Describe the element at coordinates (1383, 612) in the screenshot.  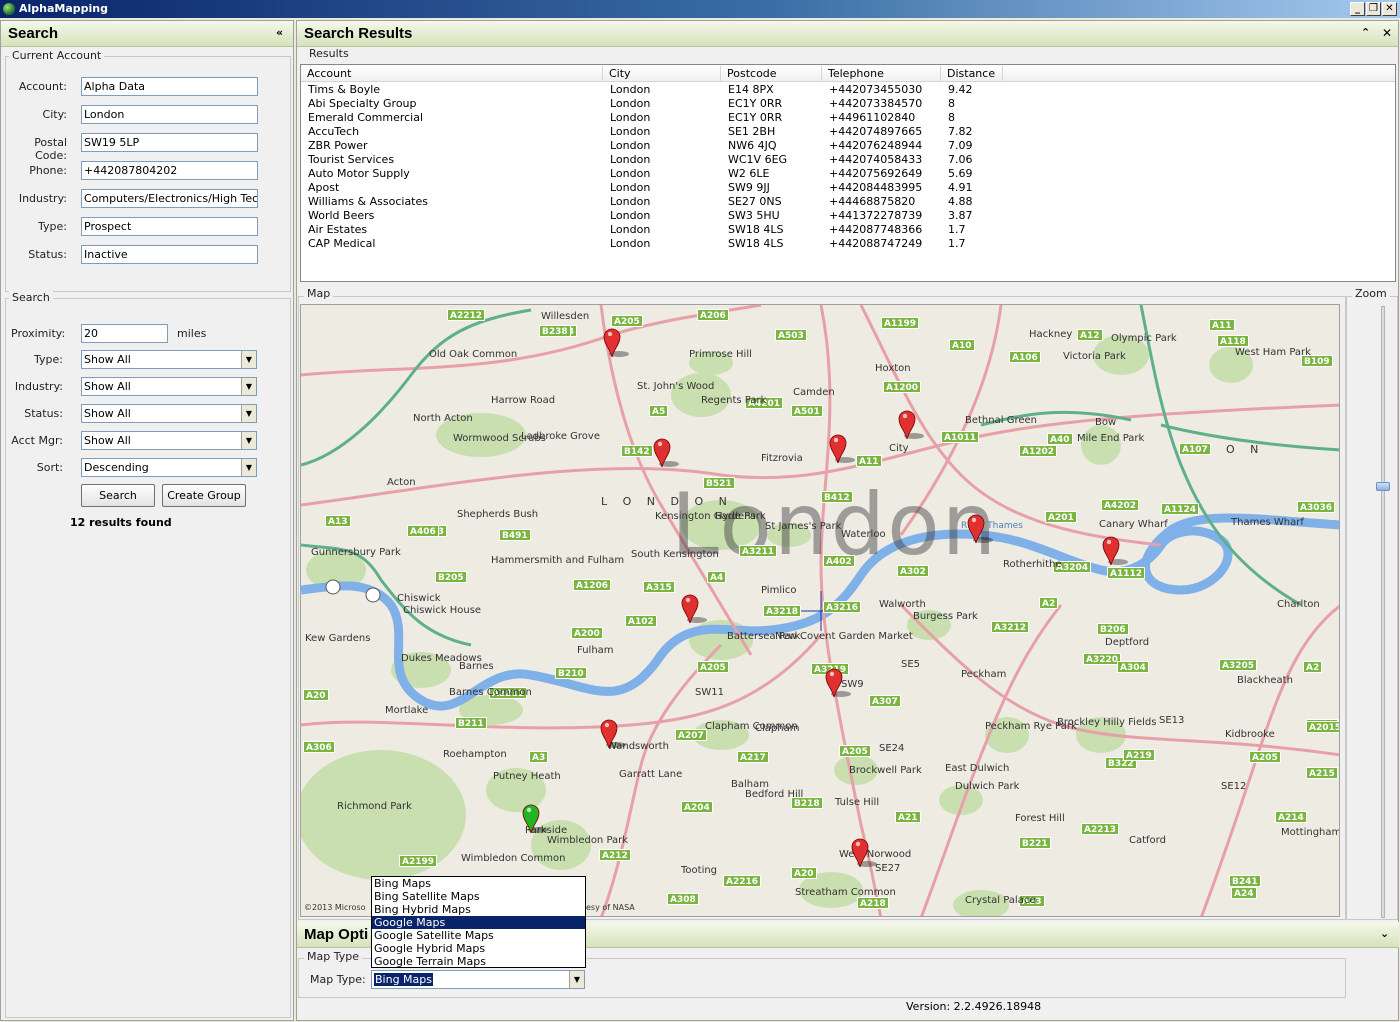
I see `zoom-track` at that location.